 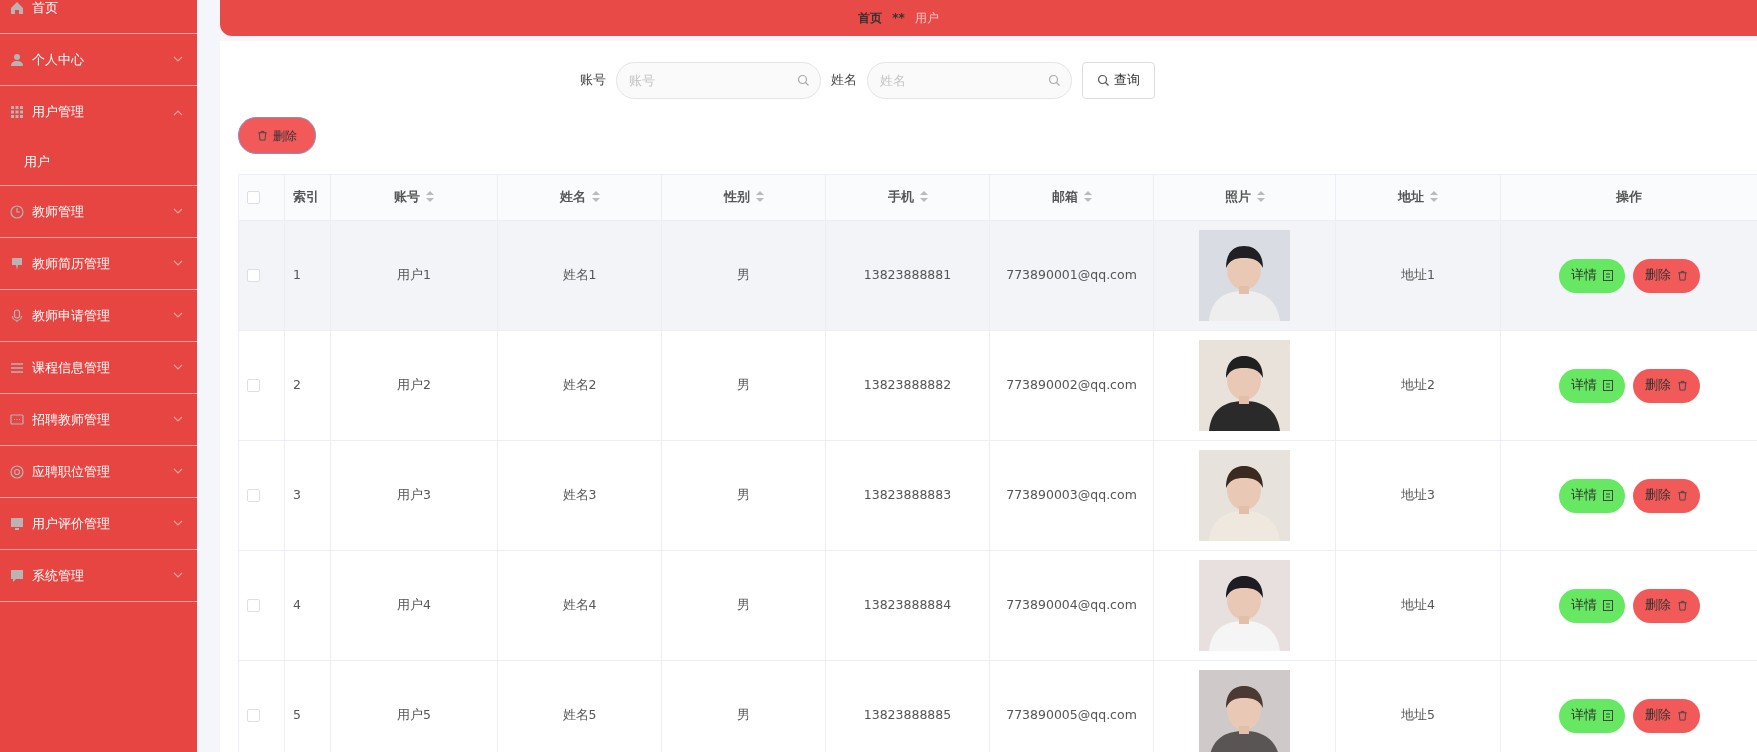 I want to click on table-cell: 姓名5, so click(x=579, y=715).